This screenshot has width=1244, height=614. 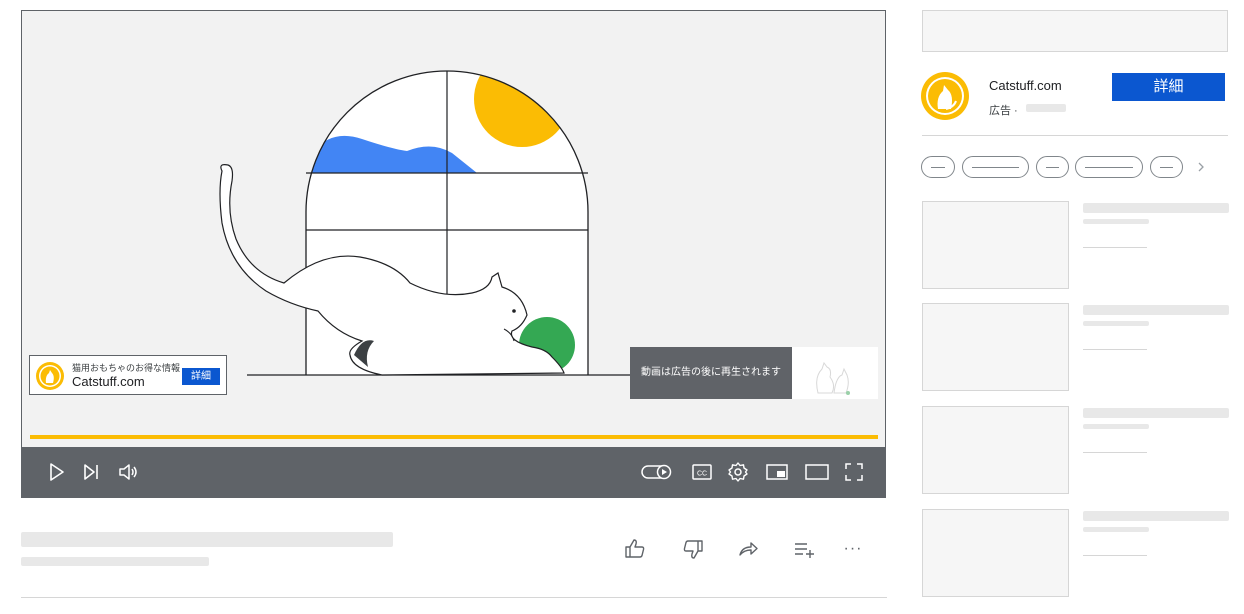 I want to click on video-subtitle-placeholder, so click(x=115, y=561).